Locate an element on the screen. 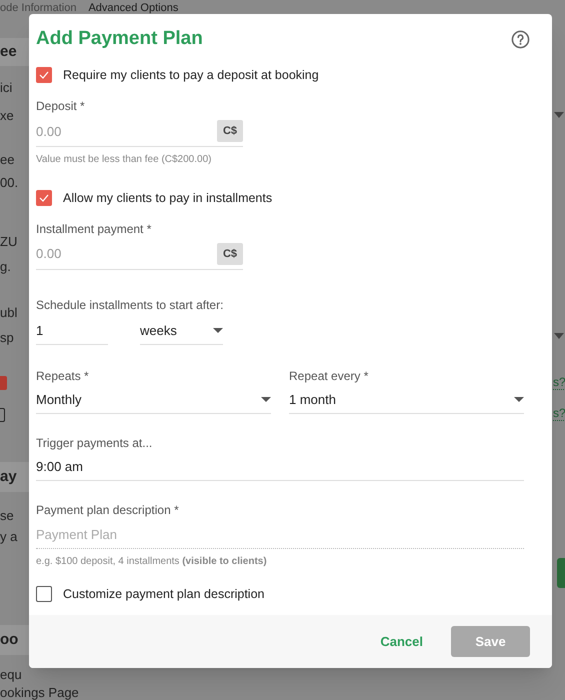 This screenshot has height=700, width=565. dialog-title: Add Payment Plan is located at coordinates (119, 39).